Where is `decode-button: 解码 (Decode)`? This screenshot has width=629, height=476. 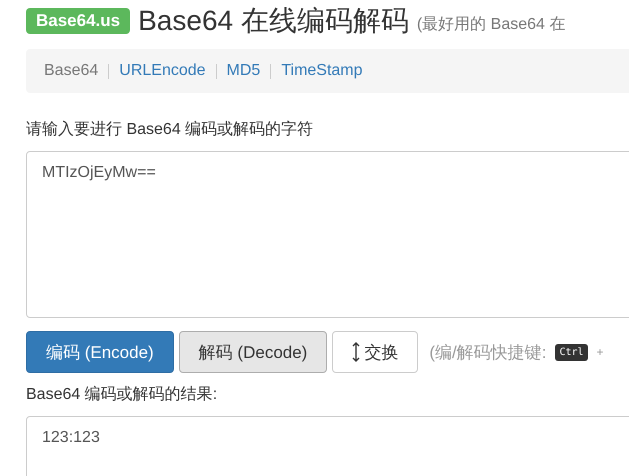
decode-button: 解码 (Decode) is located at coordinates (253, 352).